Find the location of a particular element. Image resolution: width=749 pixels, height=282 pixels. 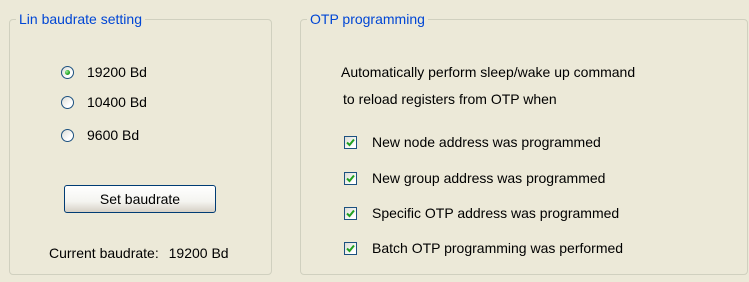

radio-10400: 10400 Bd is located at coordinates (104, 102).